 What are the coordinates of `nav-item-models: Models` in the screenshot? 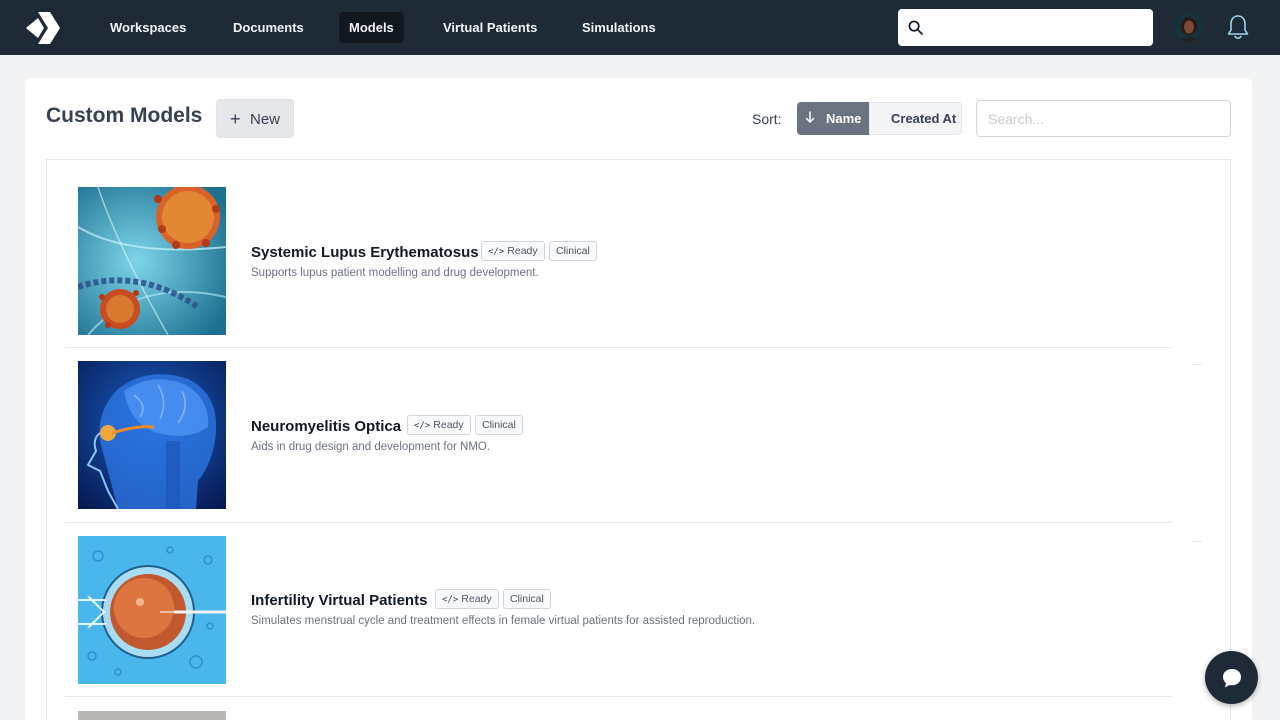 It's located at (371, 27).